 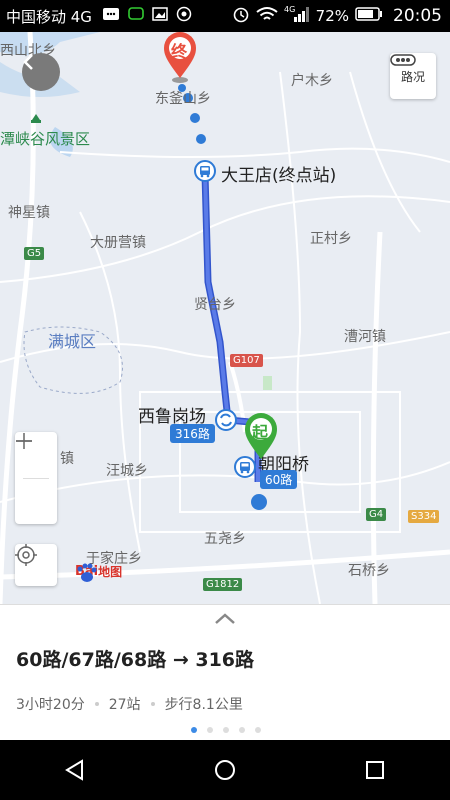 What do you see at coordinates (376, 514) in the screenshot?
I see `road-shield: G4` at bounding box center [376, 514].